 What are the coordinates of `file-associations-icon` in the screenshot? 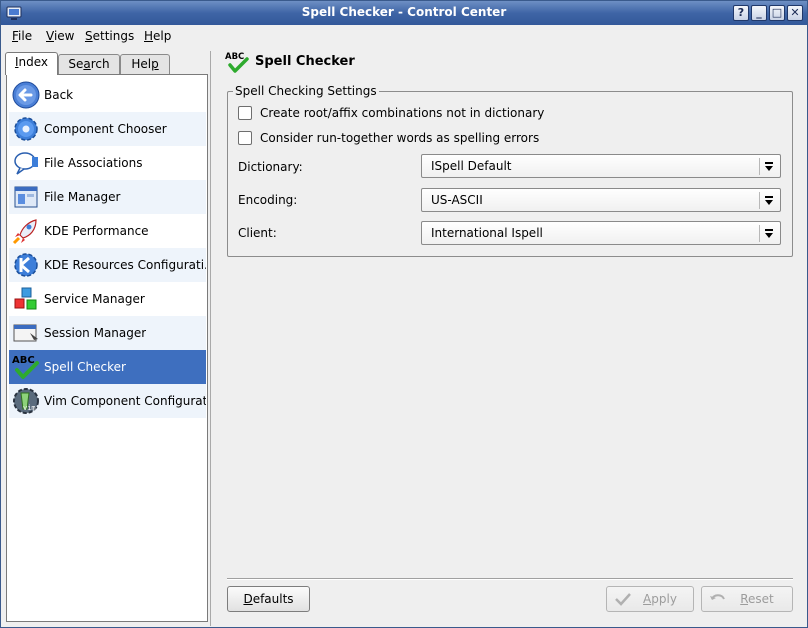 It's located at (26, 163).